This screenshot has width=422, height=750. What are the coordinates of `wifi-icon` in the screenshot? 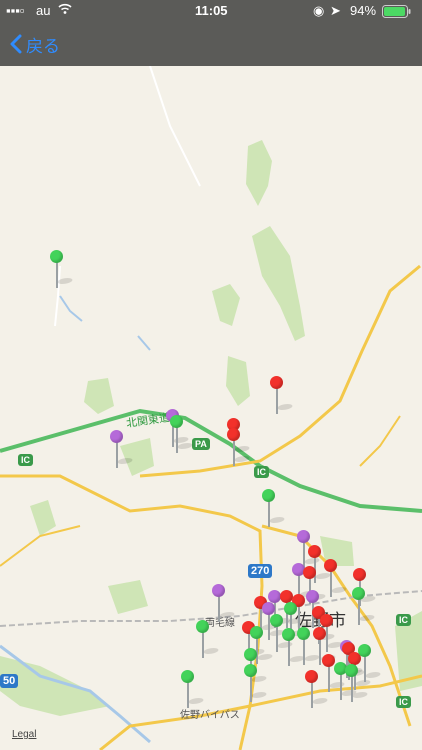 It's located at (65, 10).